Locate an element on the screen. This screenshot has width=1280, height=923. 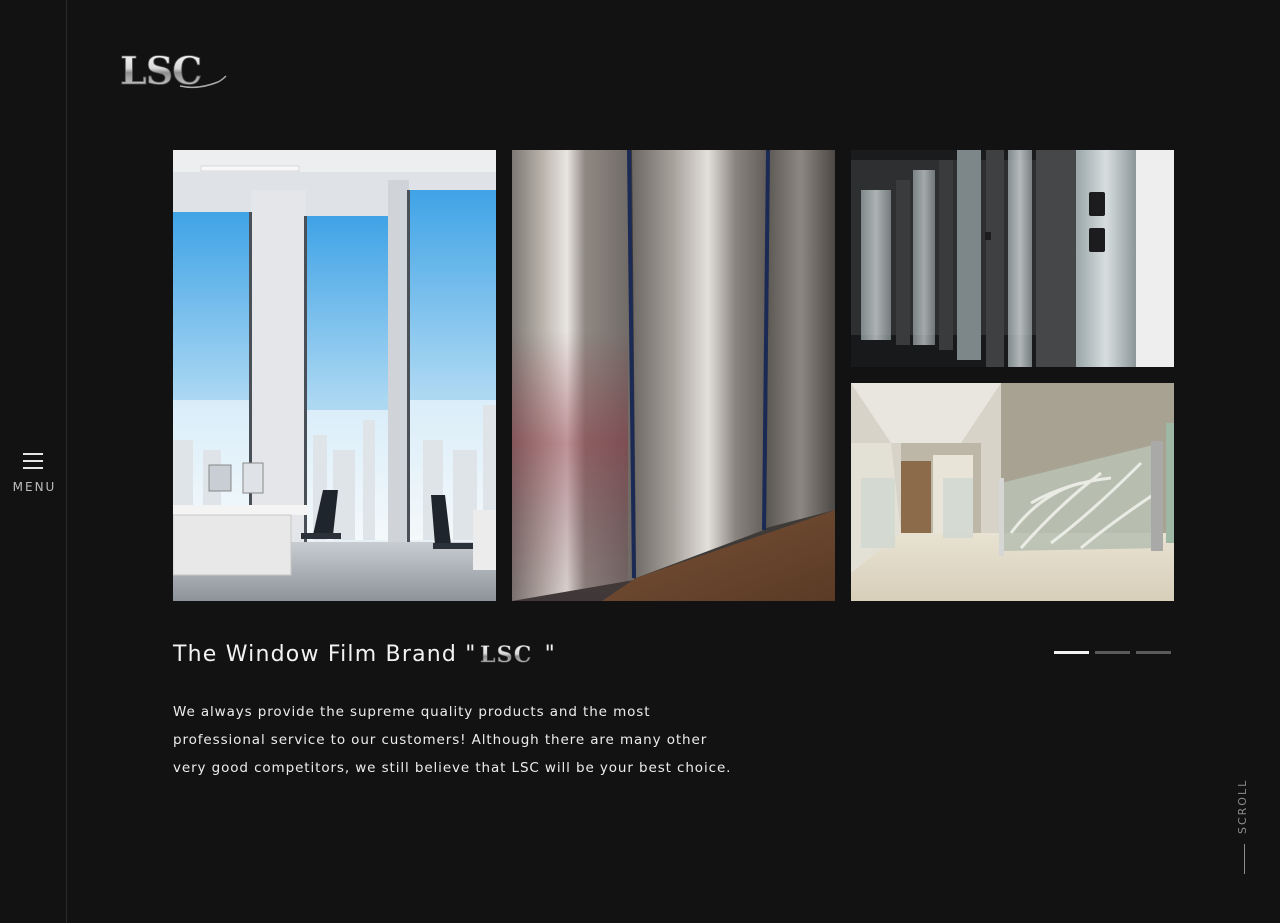
gallery-image-corridor is located at coordinates (1012, 492).